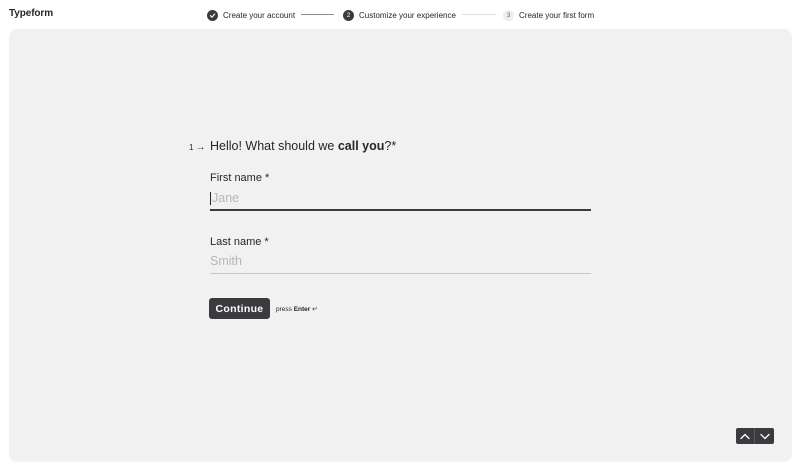  I want to click on last-name-input, so click(400, 261).